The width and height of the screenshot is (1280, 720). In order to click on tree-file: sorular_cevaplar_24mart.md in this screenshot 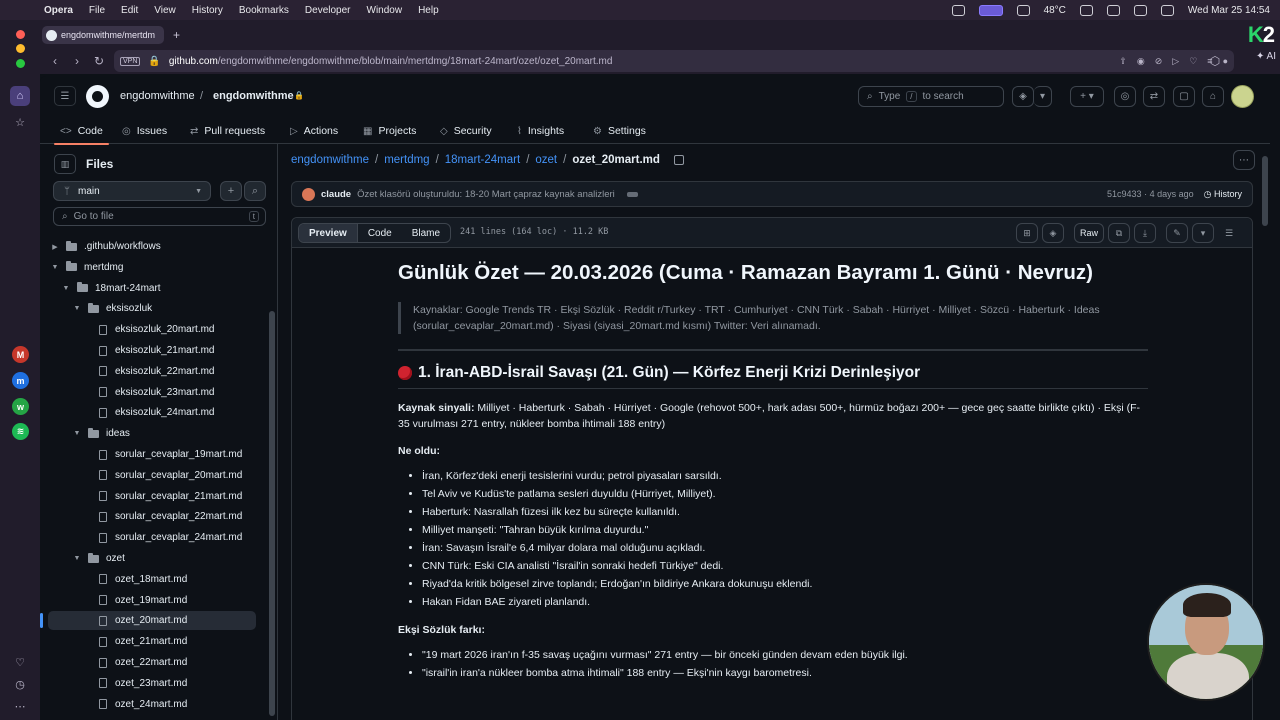, I will do `click(152, 537)`.